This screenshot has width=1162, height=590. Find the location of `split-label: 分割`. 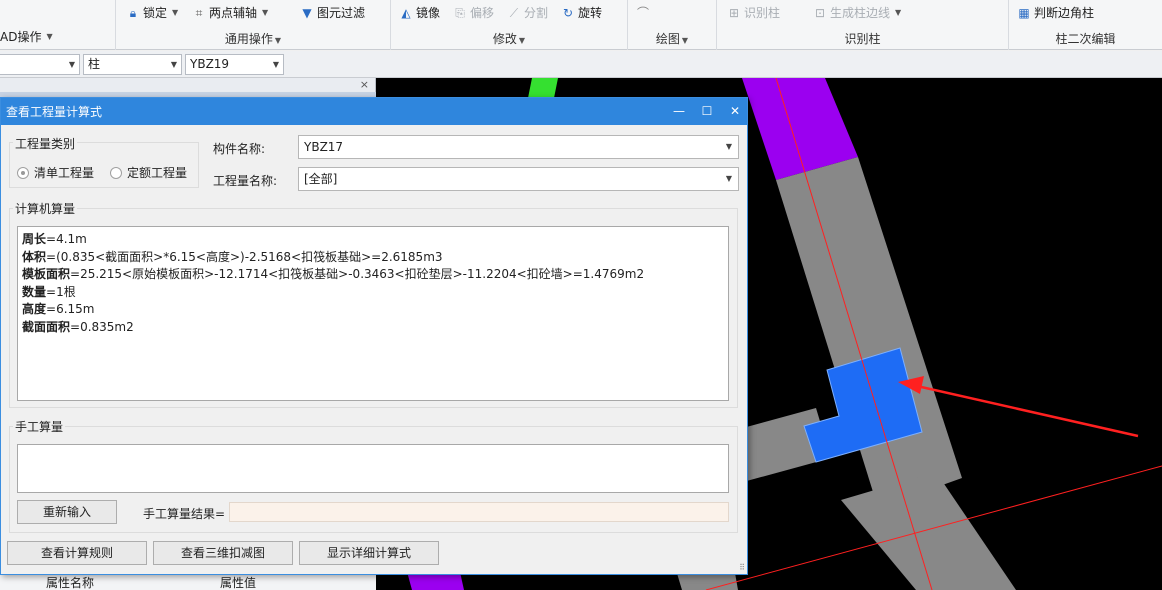

split-label: 分割 is located at coordinates (536, 13).